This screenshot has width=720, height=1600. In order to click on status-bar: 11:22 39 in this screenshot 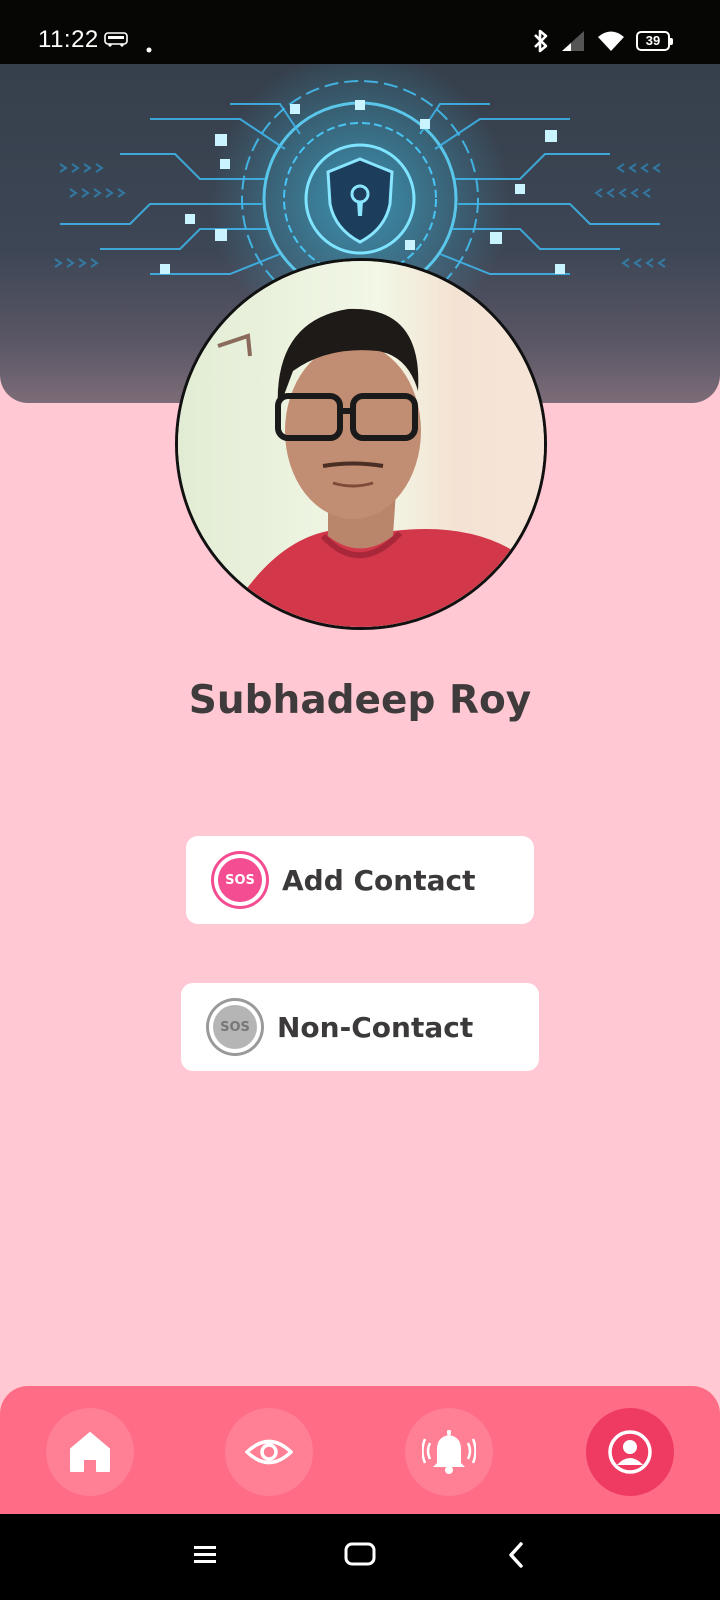, I will do `click(360, 32)`.